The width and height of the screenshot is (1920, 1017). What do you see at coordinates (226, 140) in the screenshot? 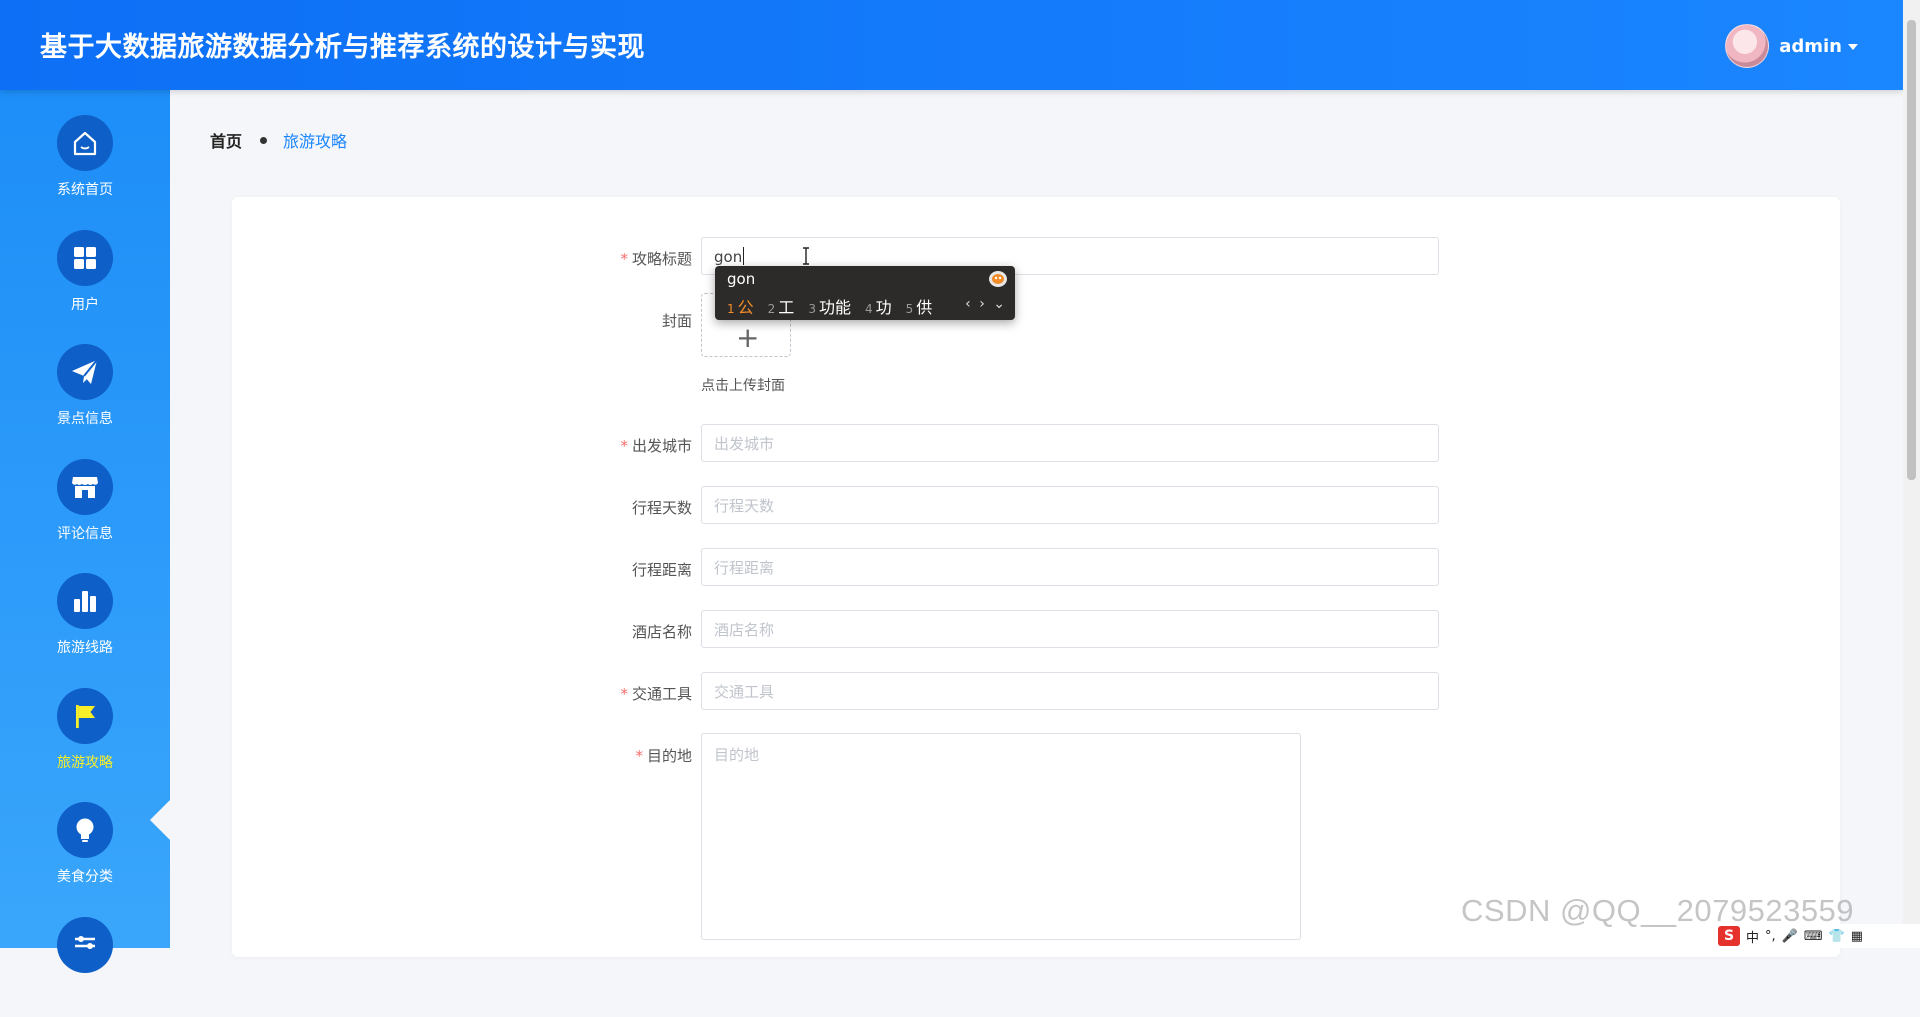
I see `breadcrumb-home: 首页` at bounding box center [226, 140].